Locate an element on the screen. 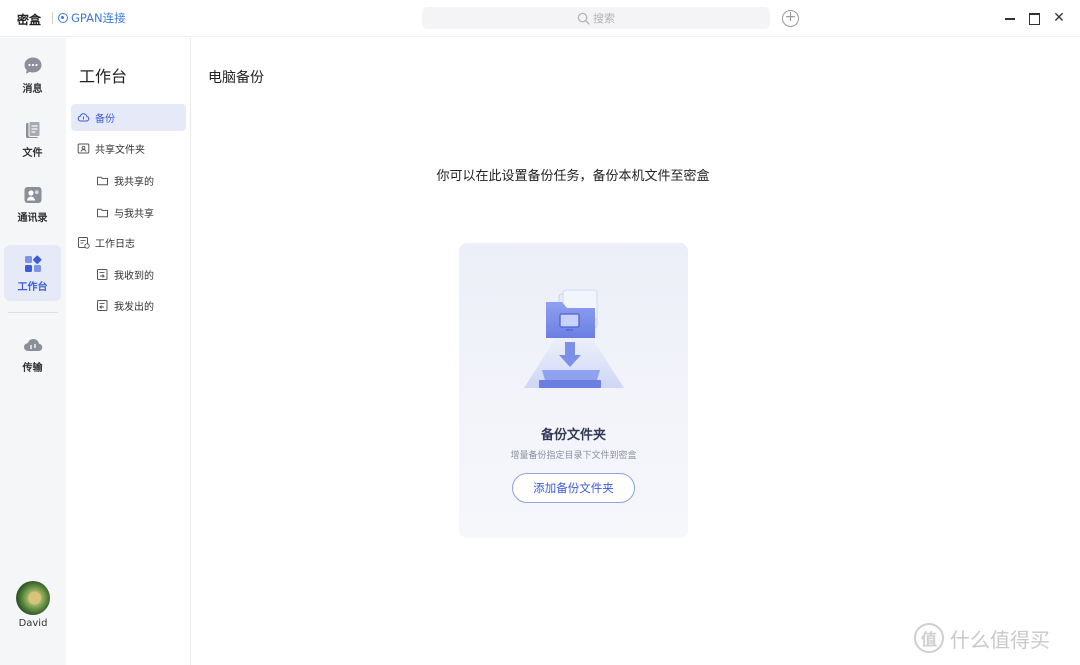 This screenshot has width=1080, height=665. gpan-label: GPAN连接 is located at coordinates (98, 18).